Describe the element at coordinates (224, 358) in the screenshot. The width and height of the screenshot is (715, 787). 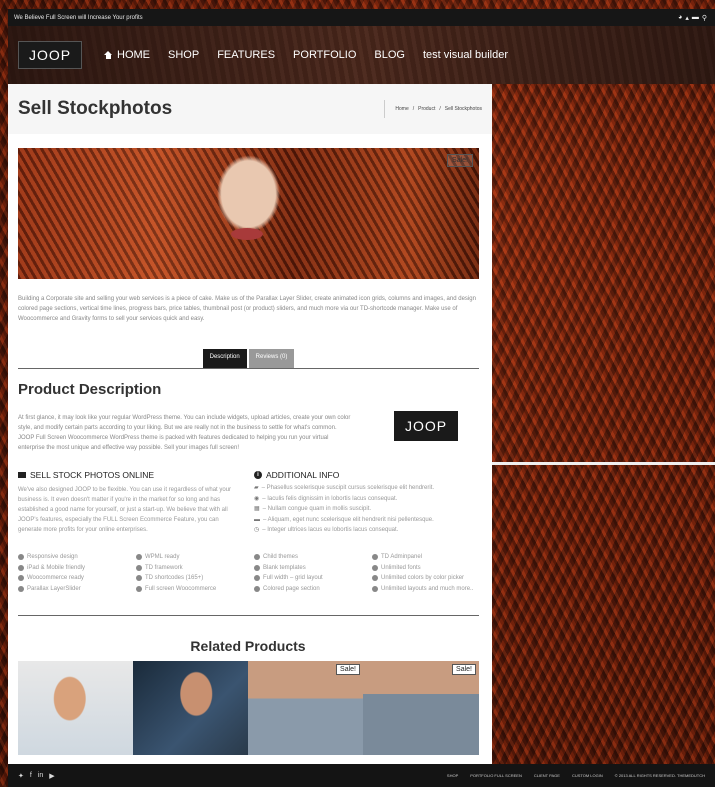
I see `tab-description: Description` at that location.